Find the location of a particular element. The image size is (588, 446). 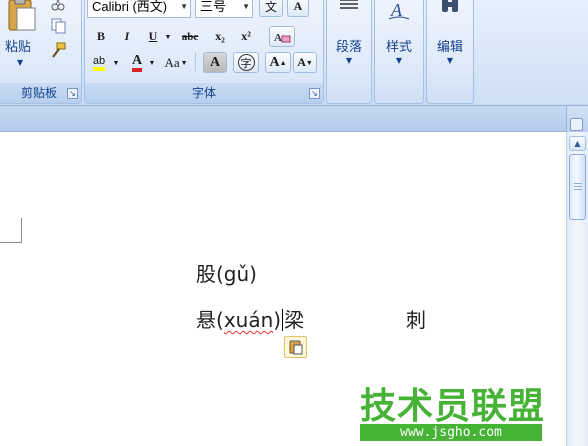

paste-dropdown-arrow: ▼ is located at coordinates (20, 62).